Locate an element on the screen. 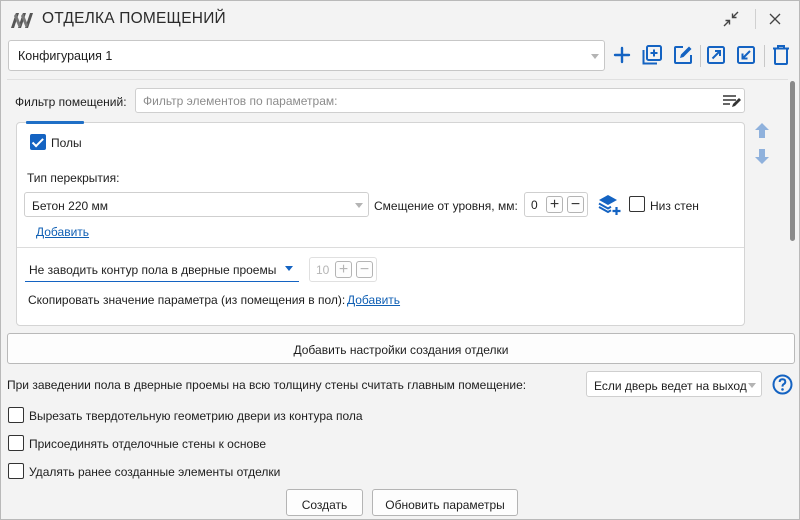  add-icon is located at coordinates (622, 55).